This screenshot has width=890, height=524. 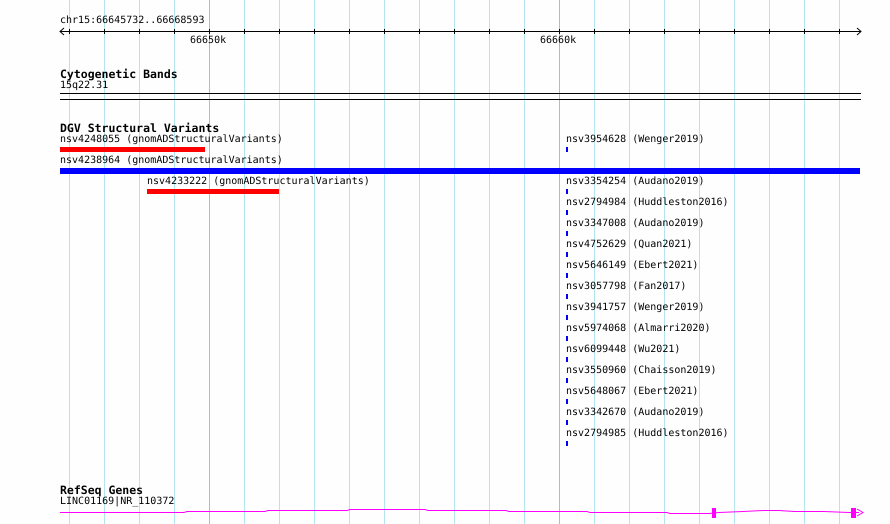 What do you see at coordinates (132, 21) in the screenshot?
I see `ruler-location: chr15:66645732..66668593` at bounding box center [132, 21].